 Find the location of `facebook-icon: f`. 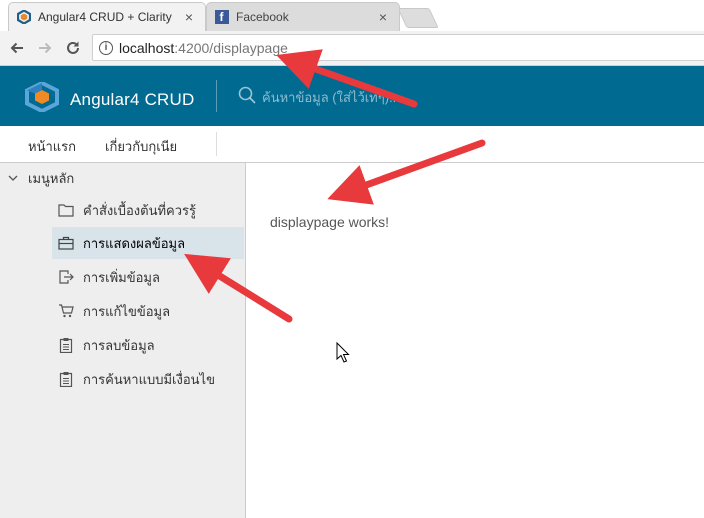

facebook-icon: f is located at coordinates (222, 17).